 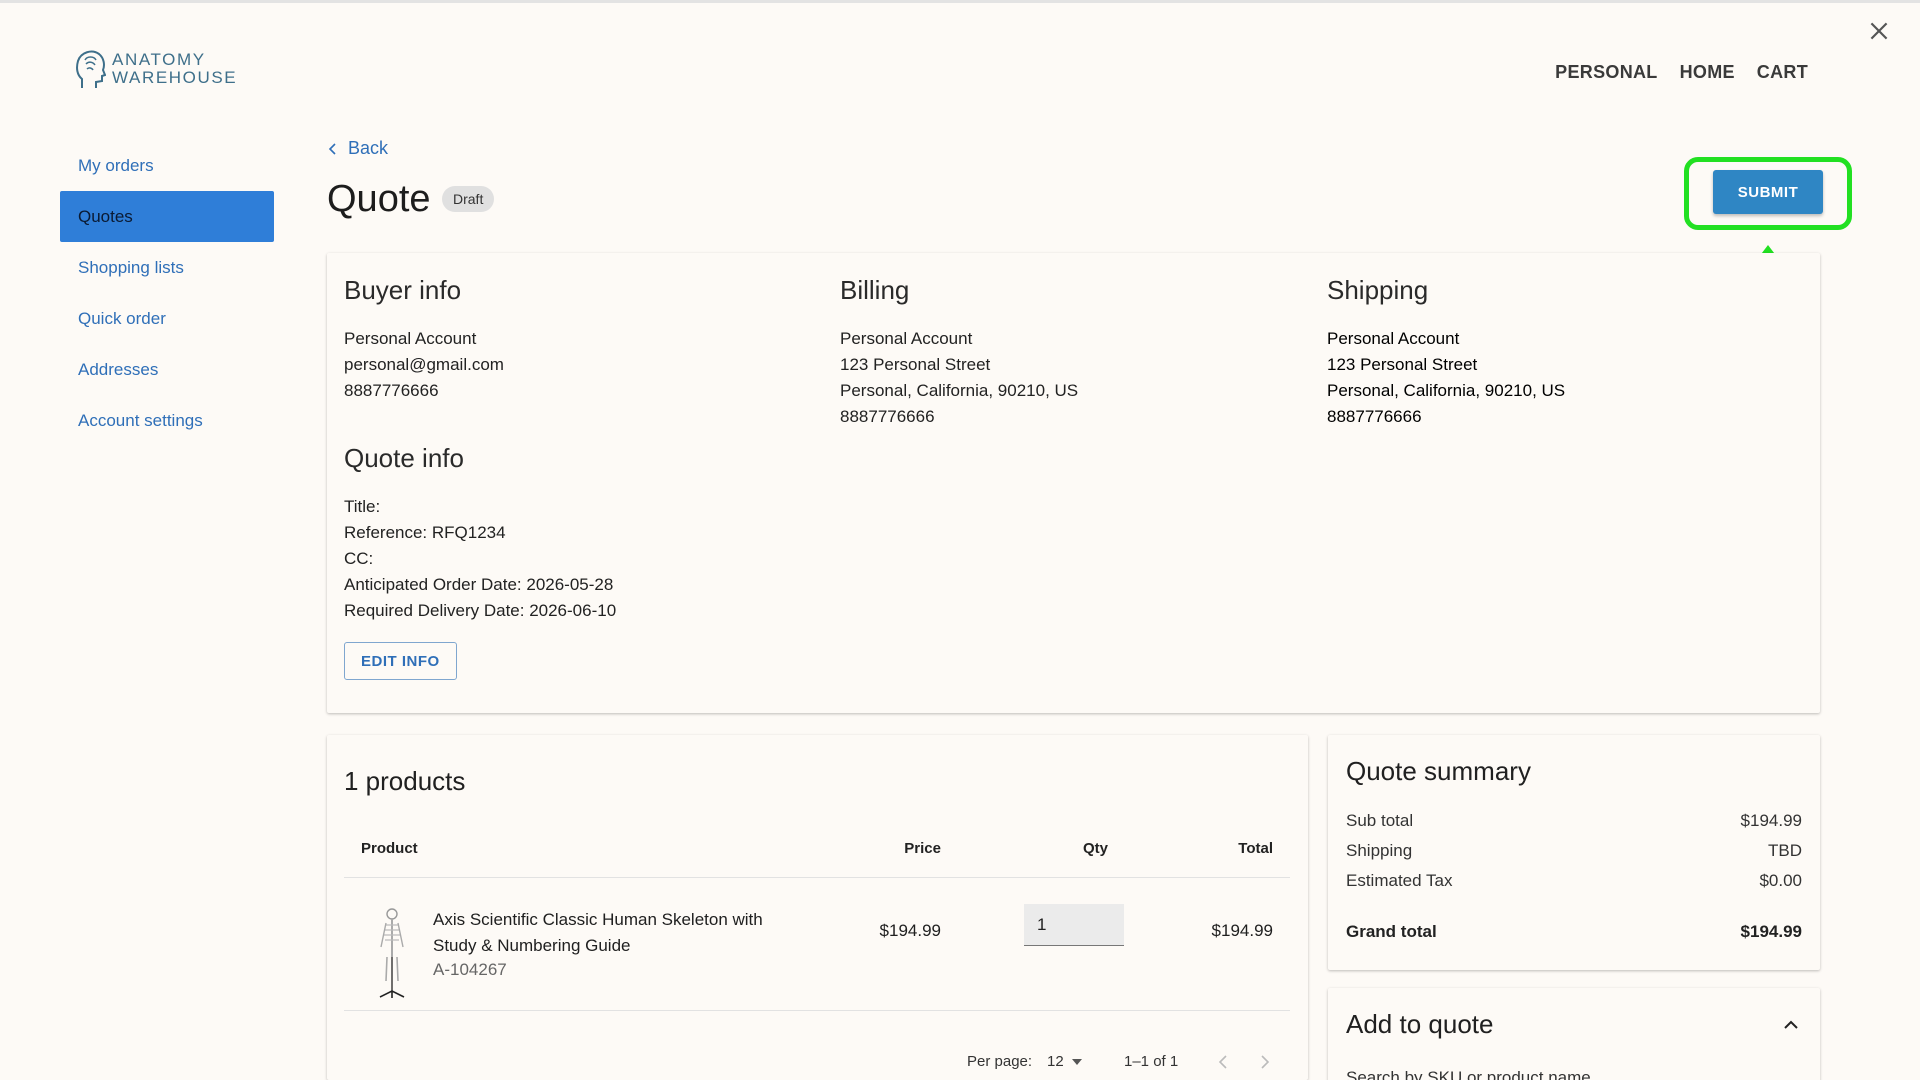 I want to click on grand-total-label: Grand total, so click(x=1391, y=931).